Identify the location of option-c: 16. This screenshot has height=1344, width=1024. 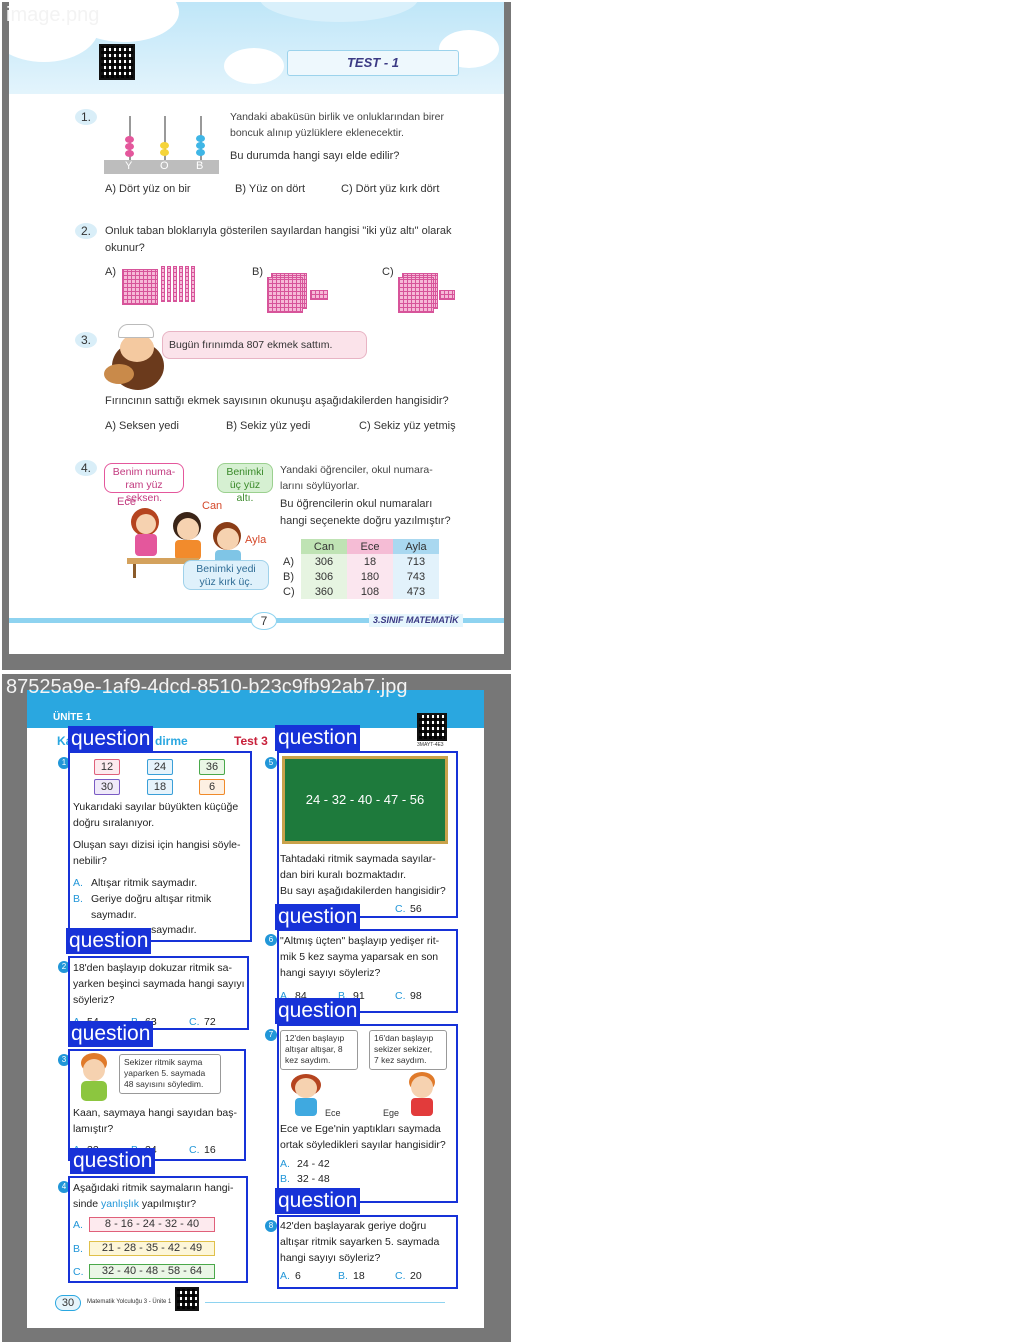
(210, 1150).